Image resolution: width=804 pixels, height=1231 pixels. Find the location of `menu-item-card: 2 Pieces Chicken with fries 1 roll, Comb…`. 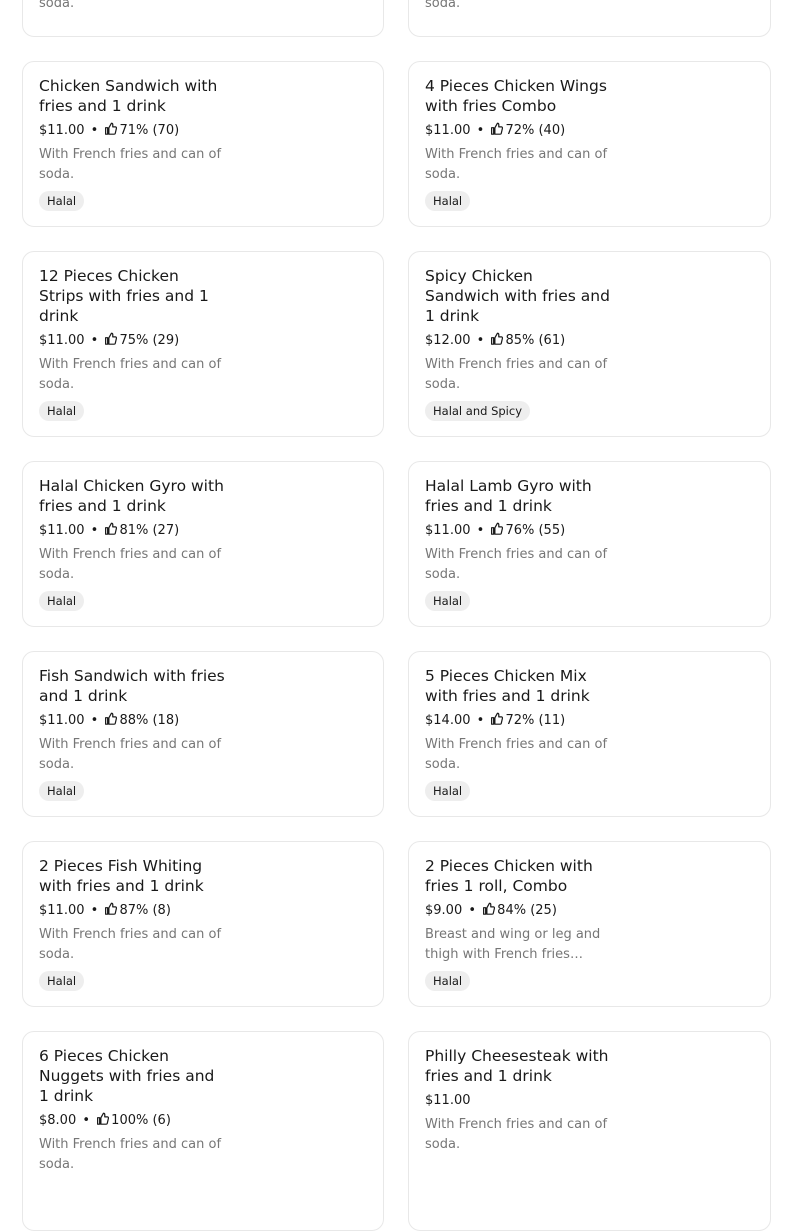

menu-item-card: 2 Pieces Chicken with fries 1 roll, Comb… is located at coordinates (589, 924).